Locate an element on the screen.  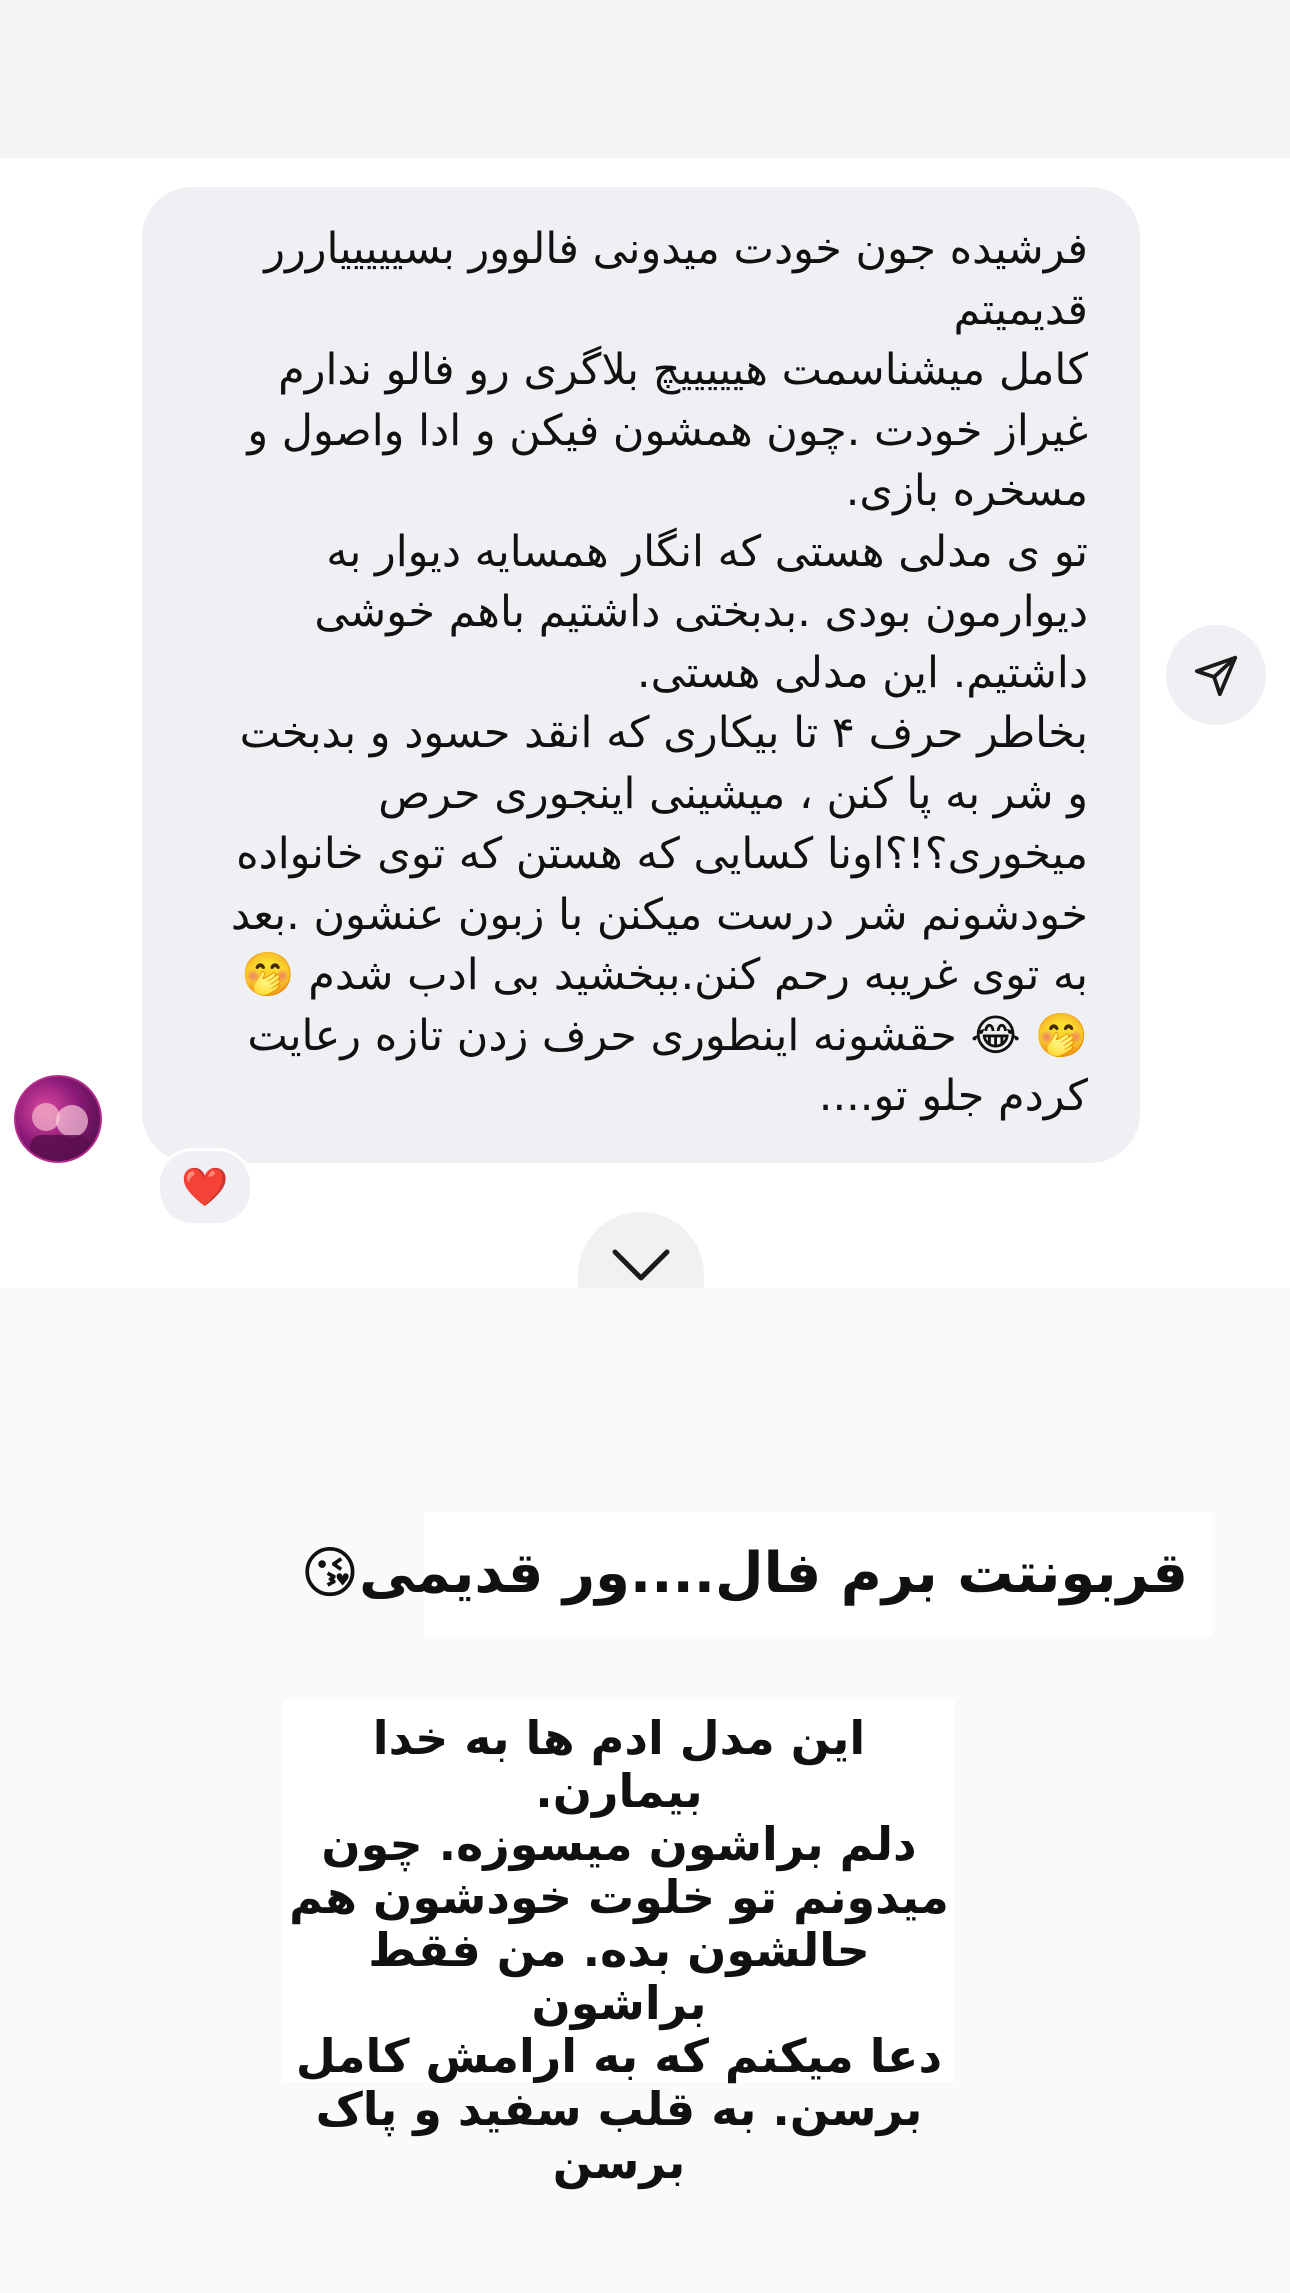
paper-plane-icon is located at coordinates (1216, 676).